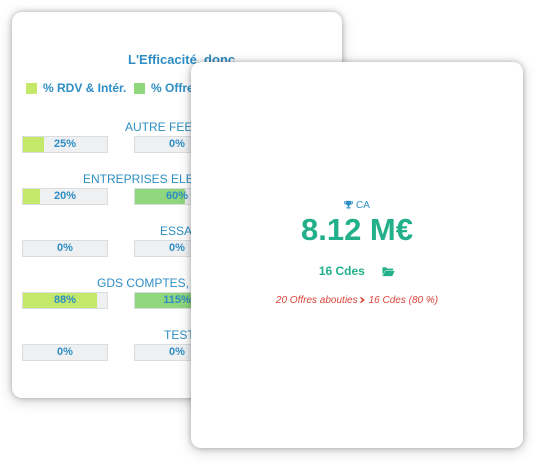  What do you see at coordinates (138, 179) in the screenshot?
I see `row-label-entreprises: ENTREPRISES ELE` at bounding box center [138, 179].